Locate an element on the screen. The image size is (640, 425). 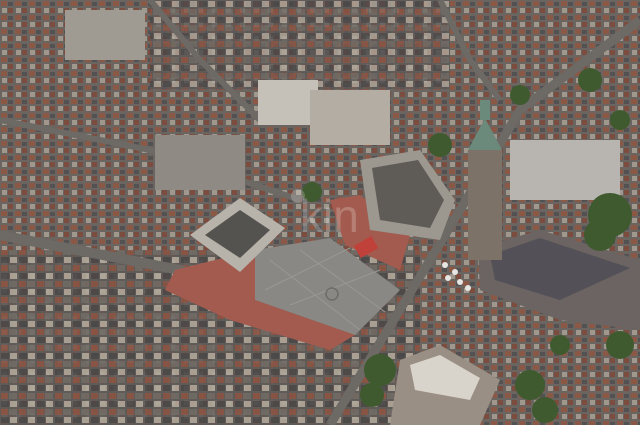
west-block is located at coordinates (200, 162).